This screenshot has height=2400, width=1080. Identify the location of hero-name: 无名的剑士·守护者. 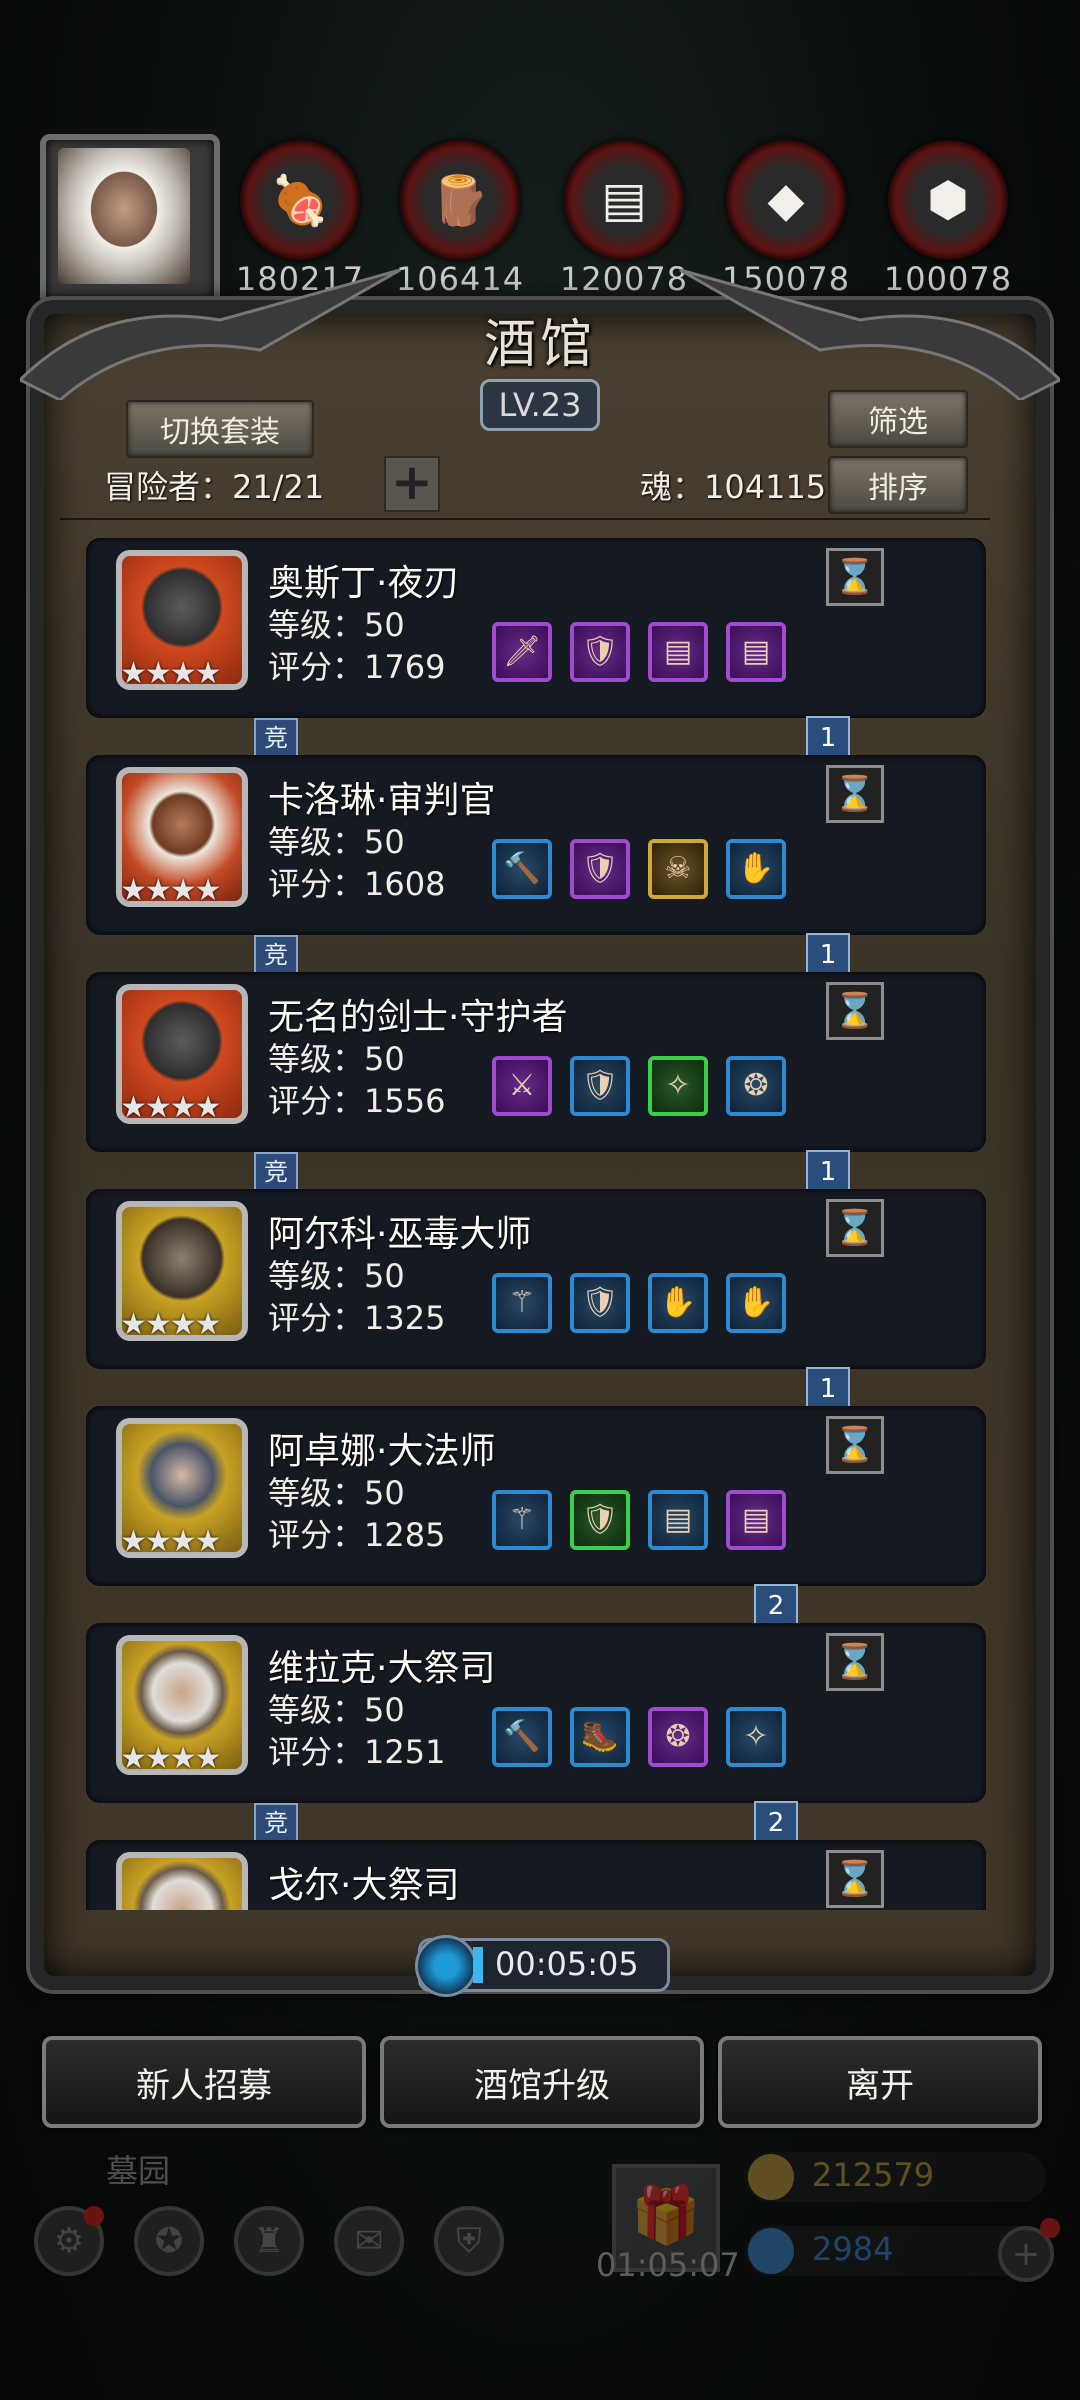
(418, 1017).